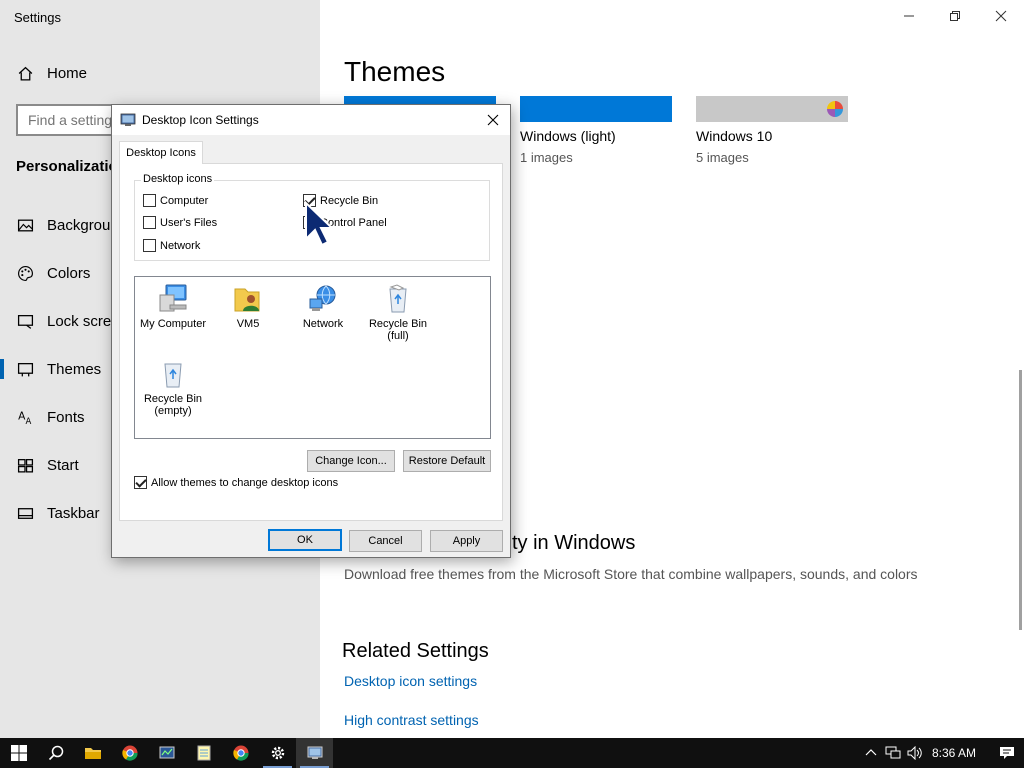 This screenshot has width=1024, height=768. I want to click on dialog-title: Desktop Icon Settings, so click(200, 120).